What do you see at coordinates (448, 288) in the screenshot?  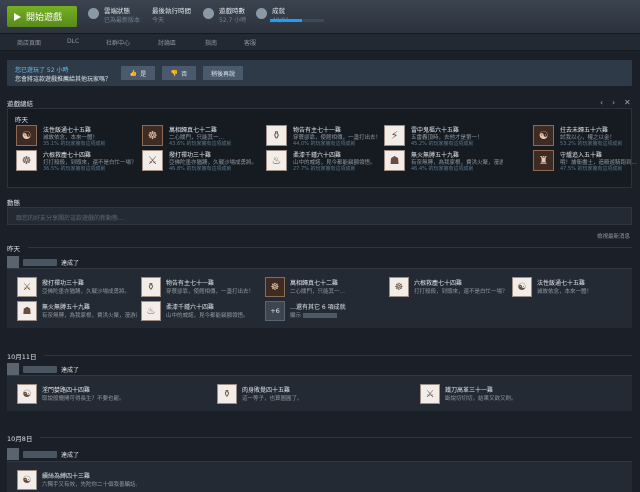 I see `activity-achievement: ☸ 六根救塵七十四難 打打殺殺，到頭來，還不是白忙一場？` at bounding box center [448, 288].